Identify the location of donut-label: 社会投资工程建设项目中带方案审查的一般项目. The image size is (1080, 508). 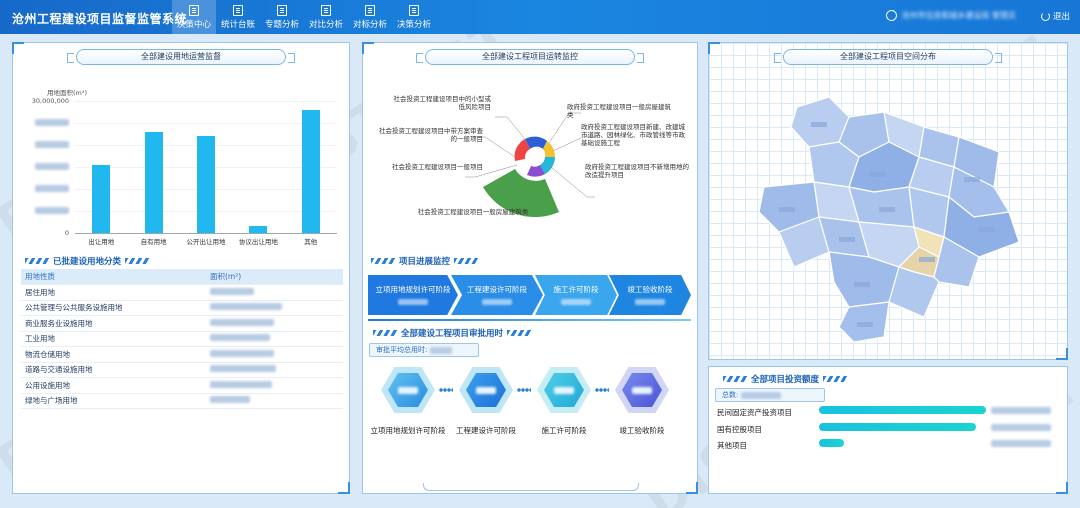
(431, 135).